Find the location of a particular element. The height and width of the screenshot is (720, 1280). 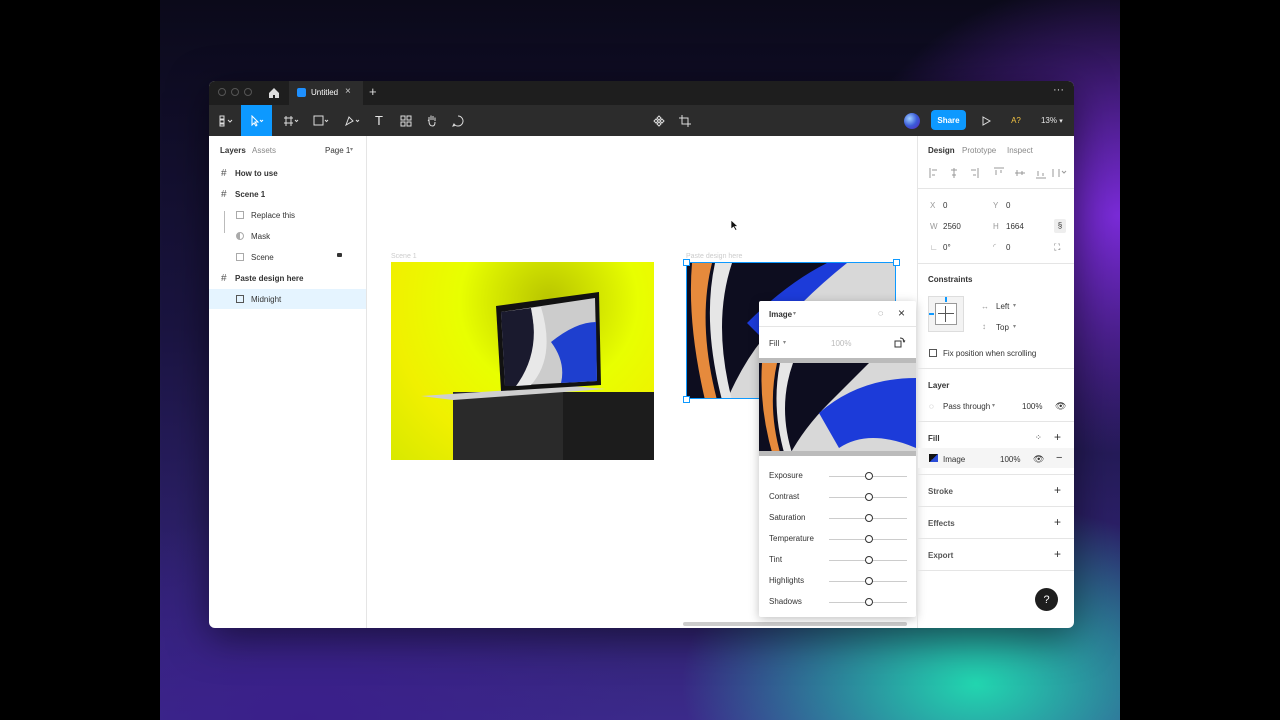

h-input: 1664 is located at coordinates (1015, 226).